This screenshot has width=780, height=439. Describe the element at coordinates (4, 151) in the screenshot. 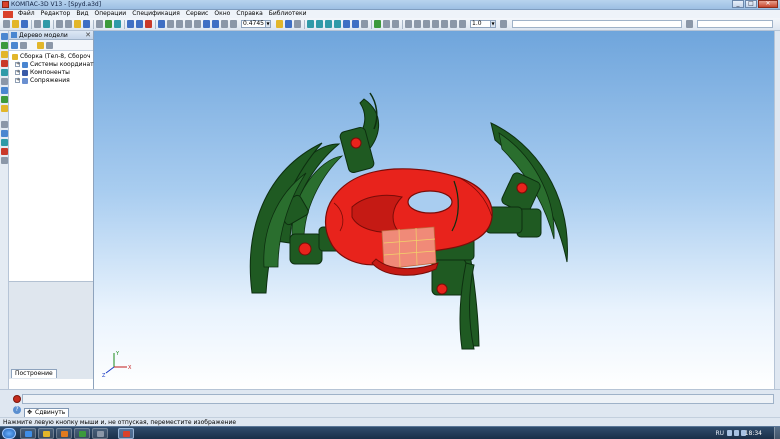

I see `elements-icon` at that location.